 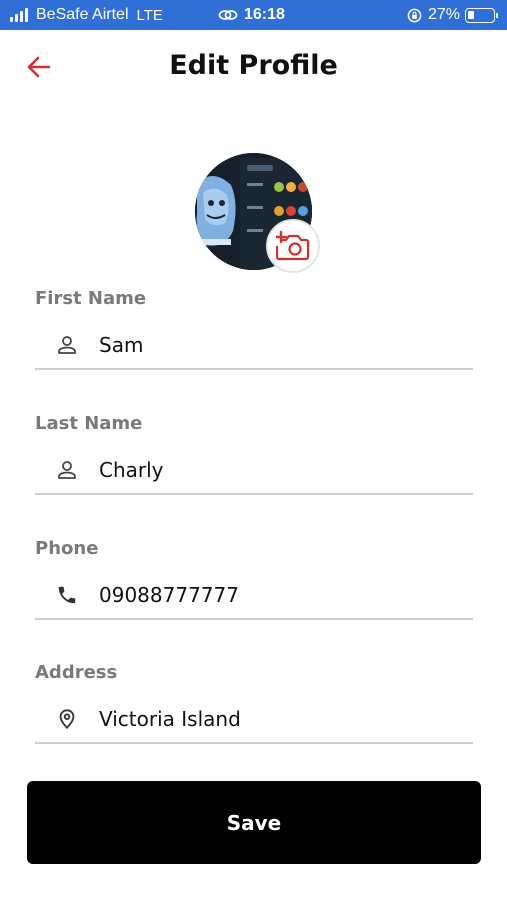 What do you see at coordinates (20, 15) in the screenshot?
I see `signal-icon` at bounding box center [20, 15].